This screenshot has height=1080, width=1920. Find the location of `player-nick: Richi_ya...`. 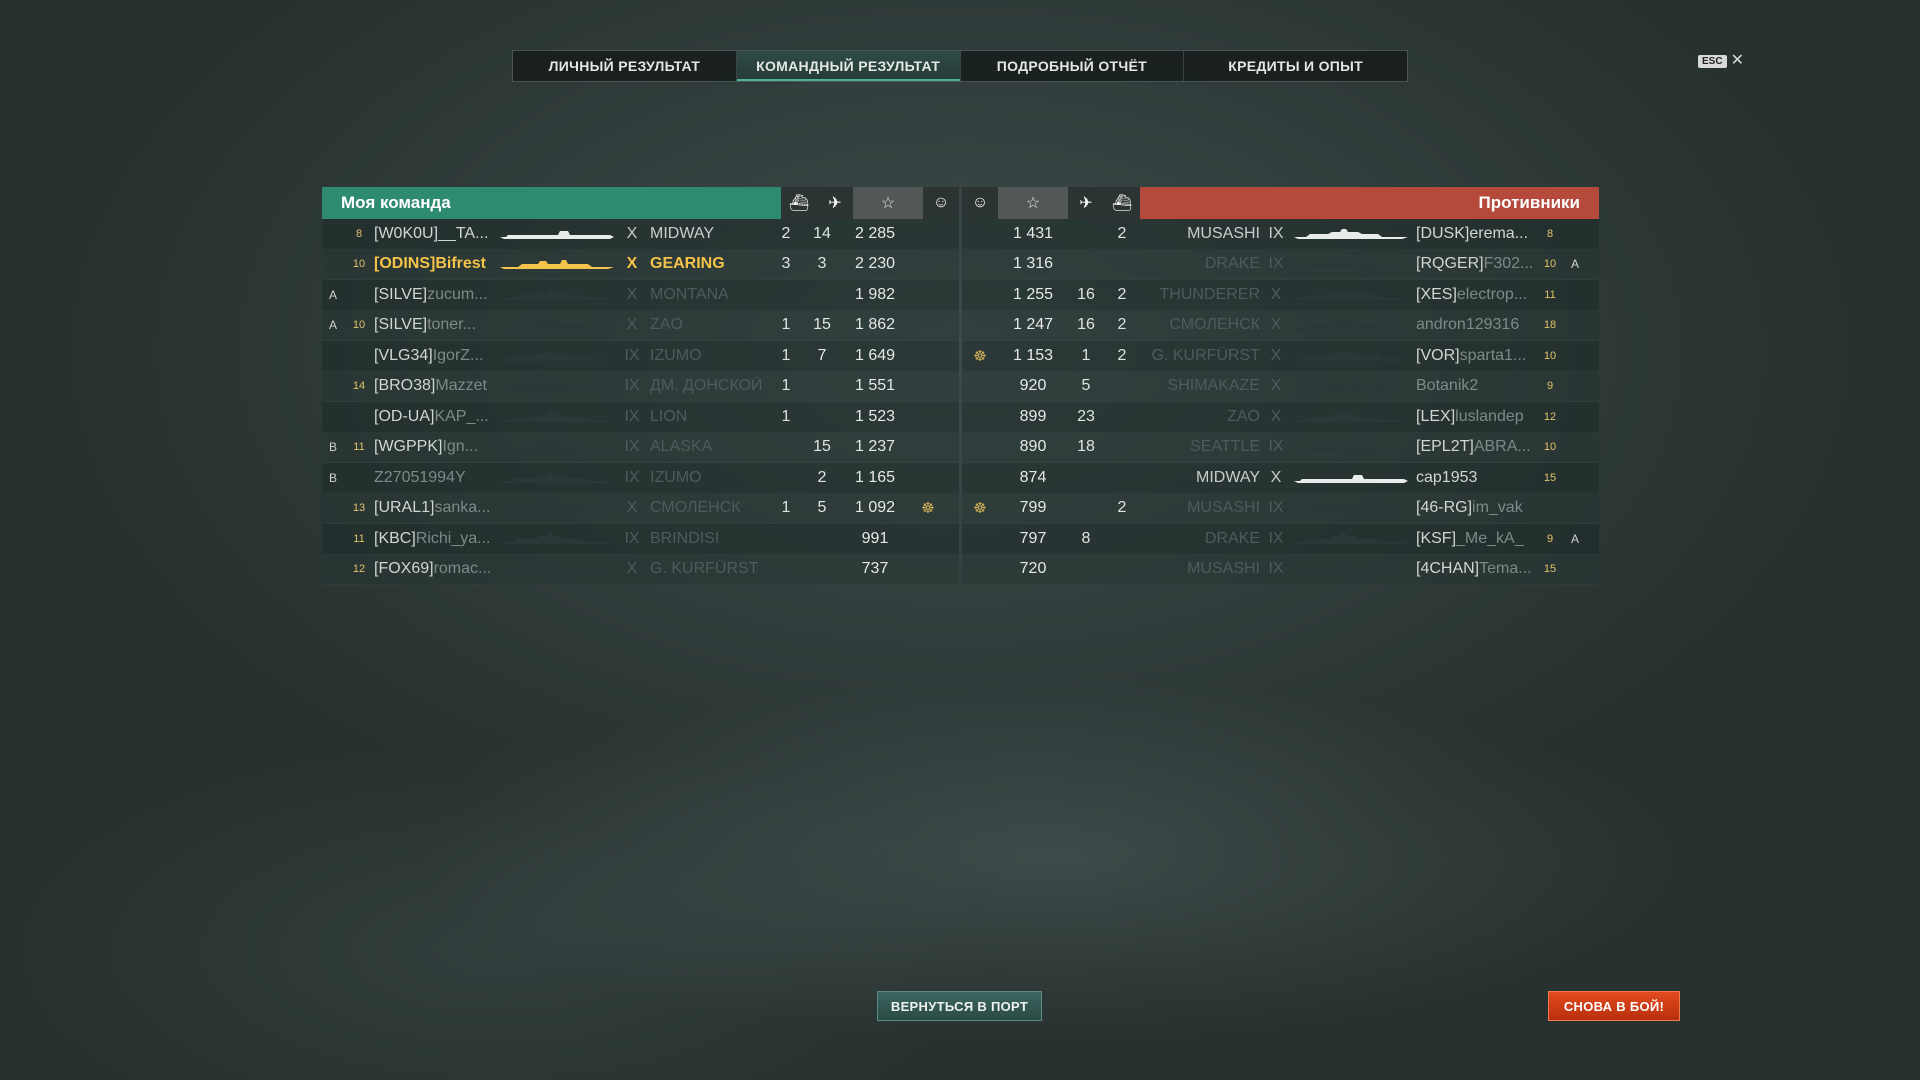

player-nick: Richi_ya... is located at coordinates (453, 538).